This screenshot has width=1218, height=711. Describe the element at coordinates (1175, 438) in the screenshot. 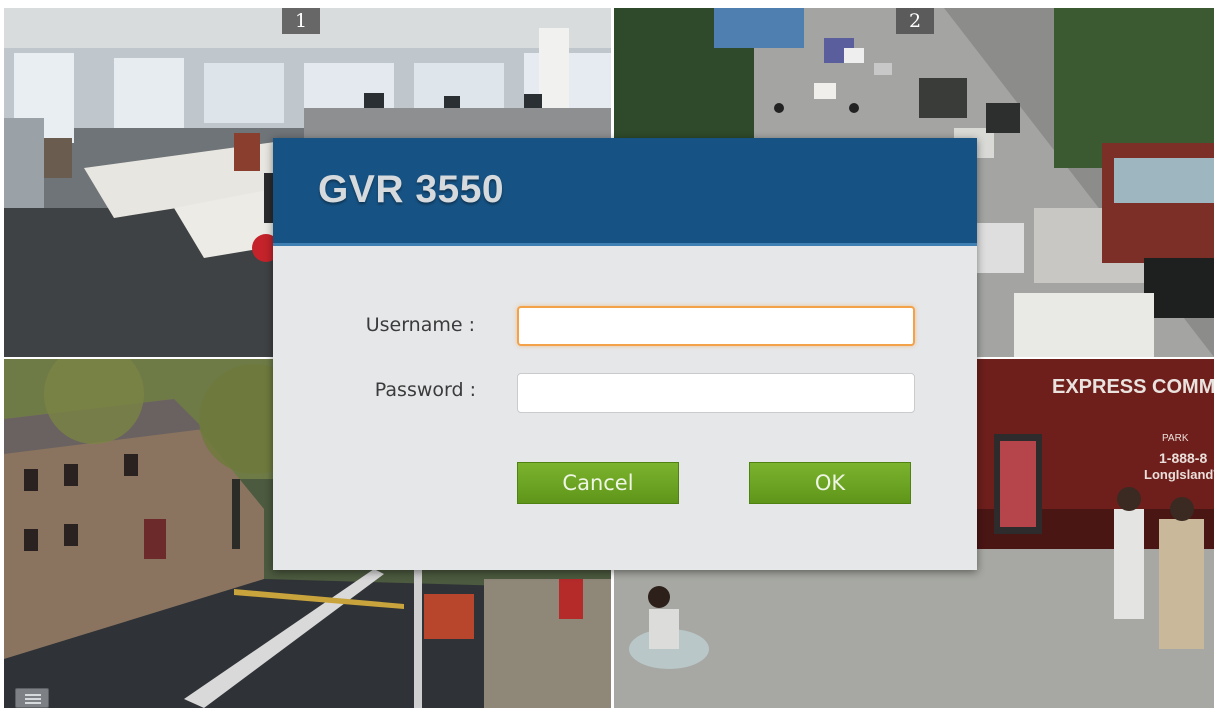

I see `bus-park-text: PARK` at that location.